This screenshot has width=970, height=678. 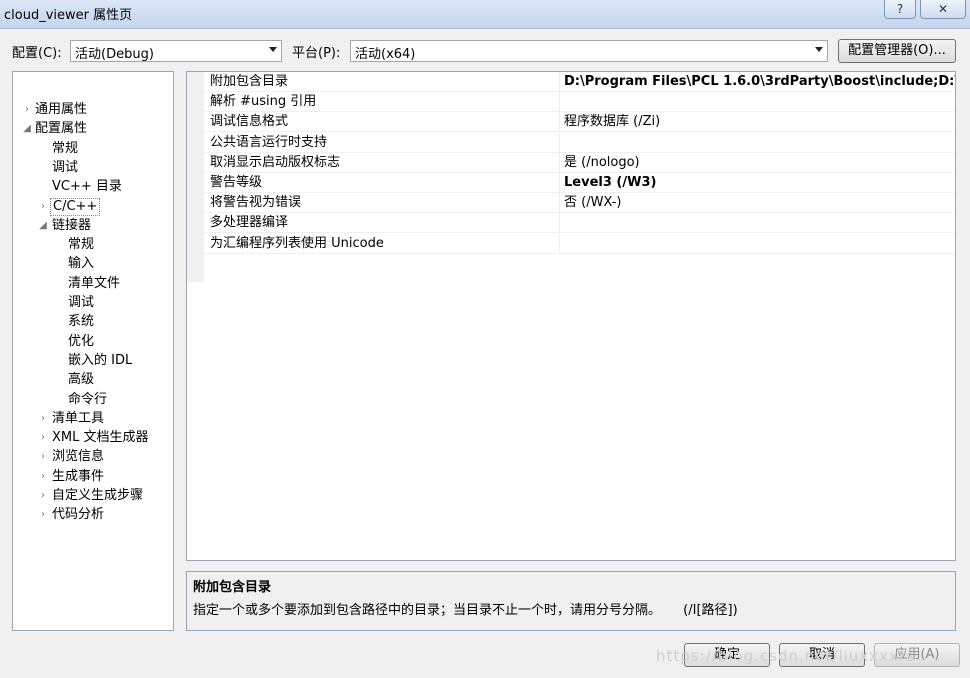 What do you see at coordinates (176, 51) in the screenshot?
I see `config-select: 活动(Debug)` at bounding box center [176, 51].